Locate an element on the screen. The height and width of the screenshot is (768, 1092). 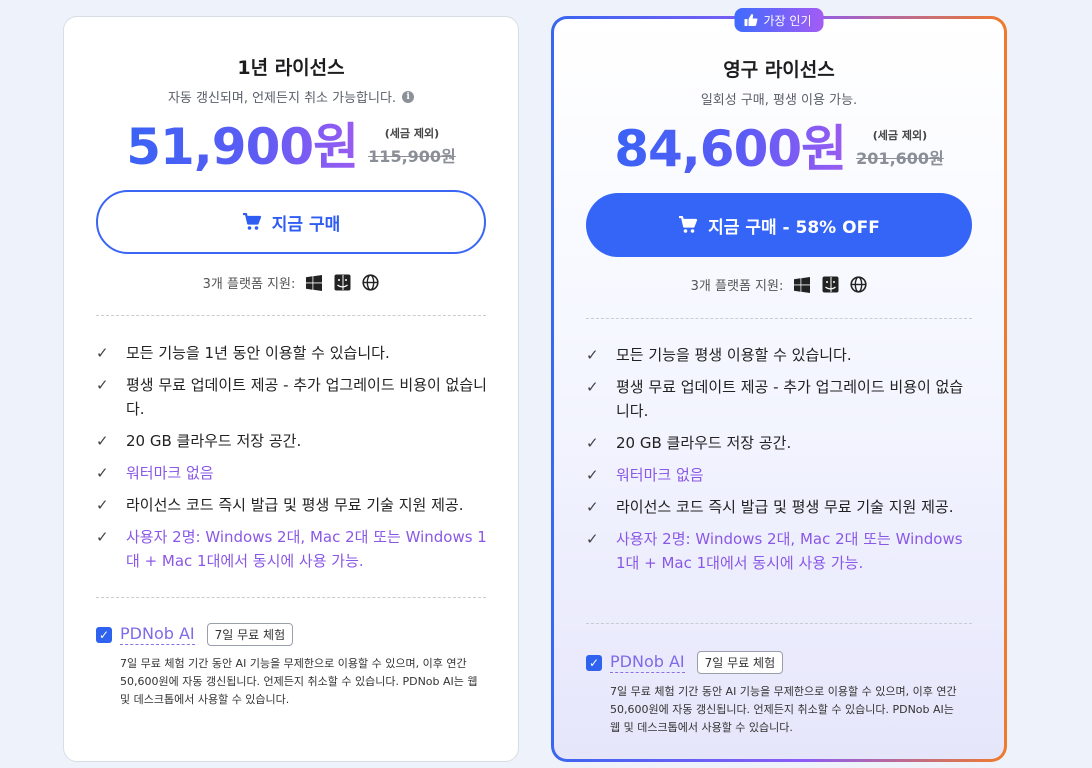
feature-item: ✓ 모든 기능을 평생 이용할 수 있습니다. is located at coordinates (780, 355).